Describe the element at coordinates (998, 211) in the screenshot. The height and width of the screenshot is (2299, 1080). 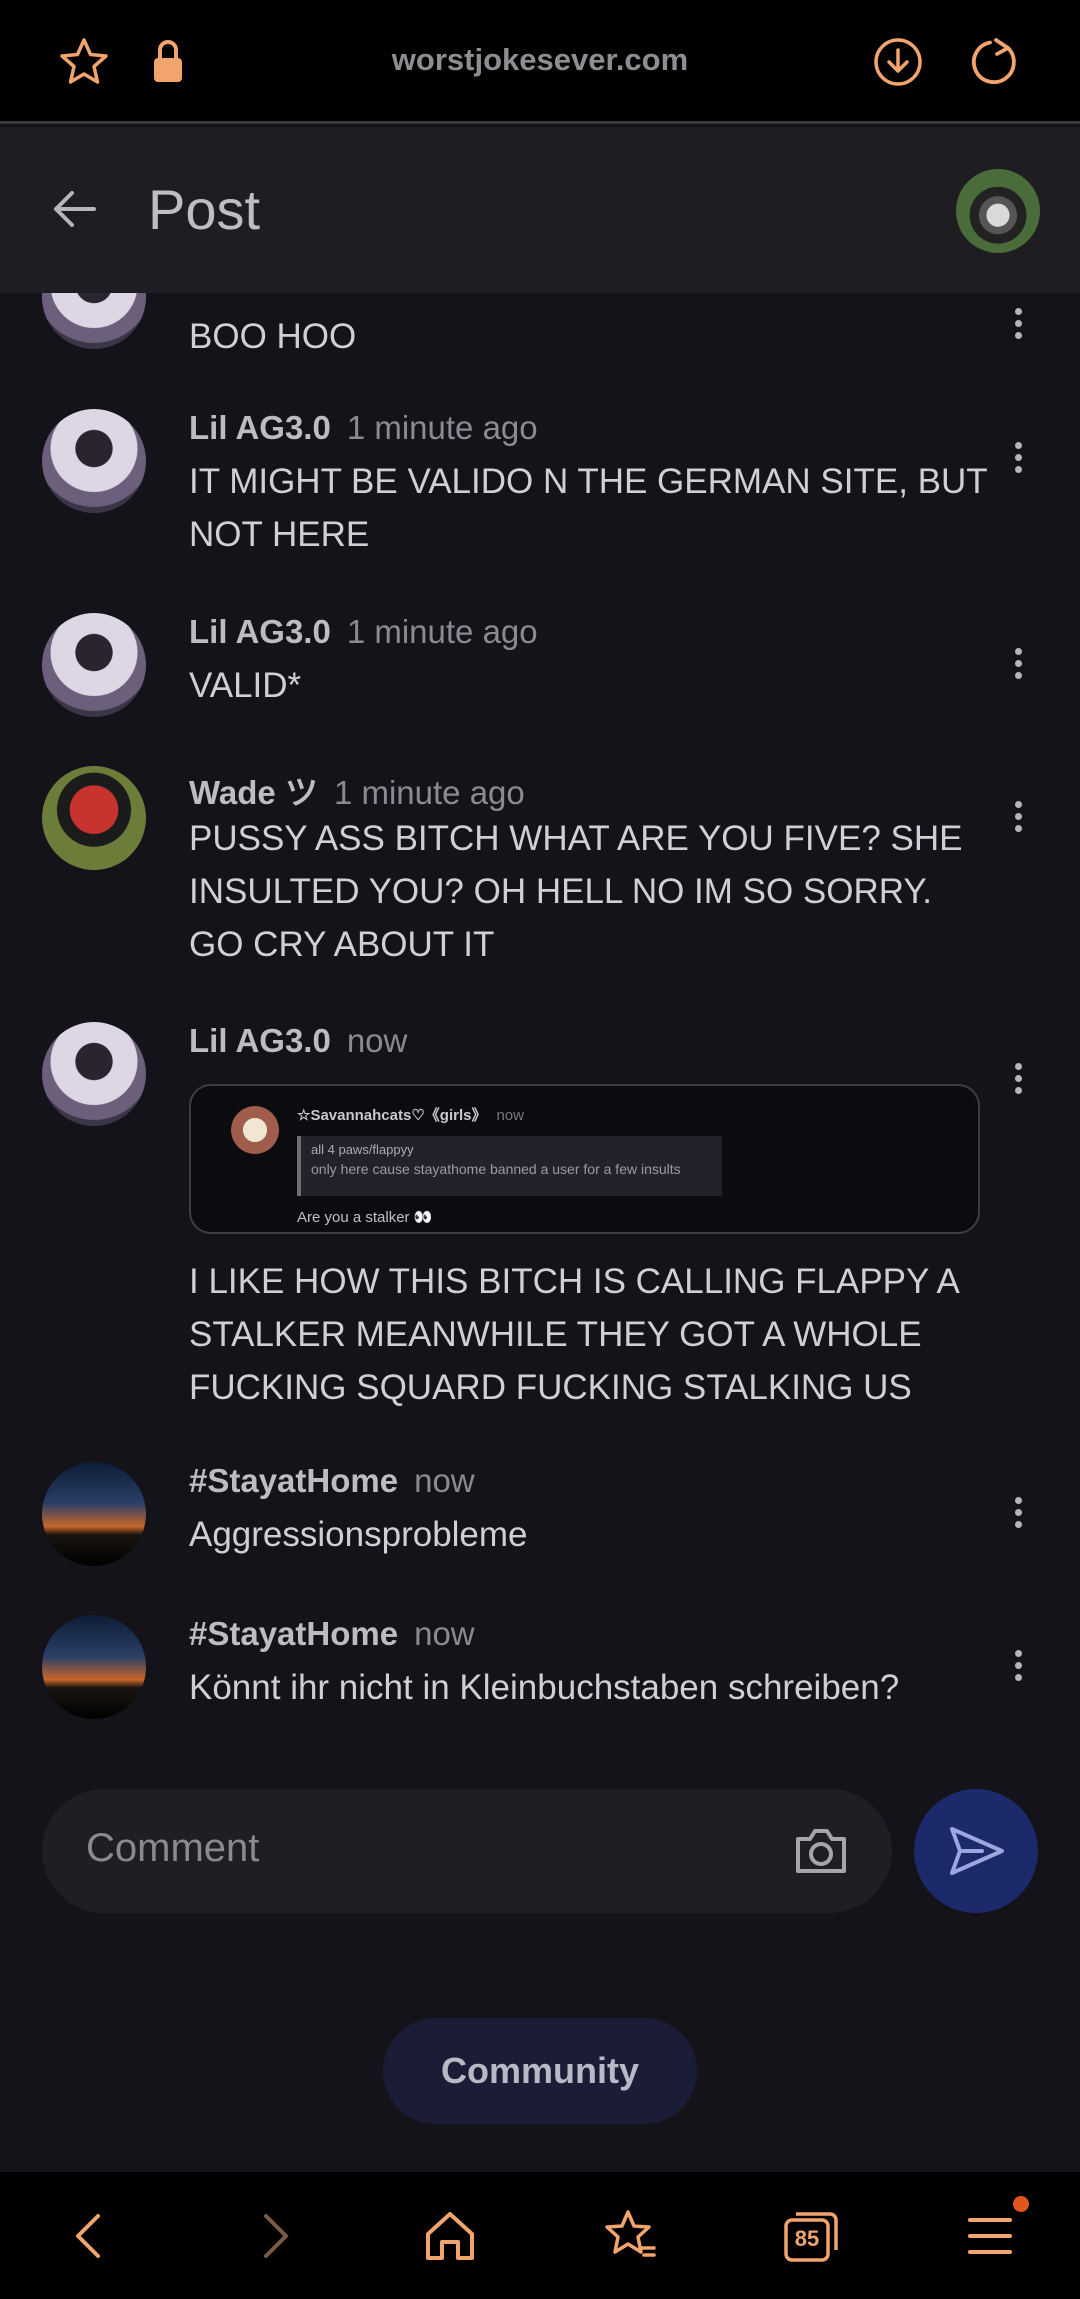
I see `user-avatar` at that location.